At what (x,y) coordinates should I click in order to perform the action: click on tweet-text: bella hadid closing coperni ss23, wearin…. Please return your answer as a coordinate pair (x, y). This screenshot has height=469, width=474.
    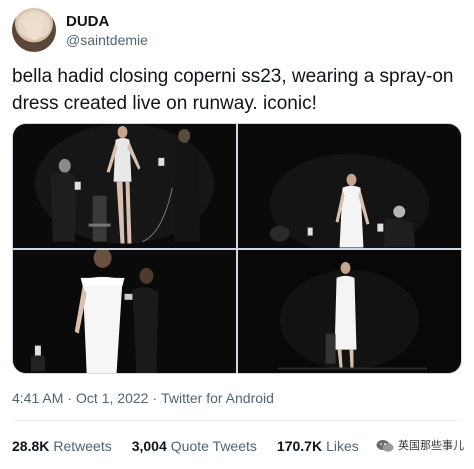
    Looking at the image, I should click on (233, 90).